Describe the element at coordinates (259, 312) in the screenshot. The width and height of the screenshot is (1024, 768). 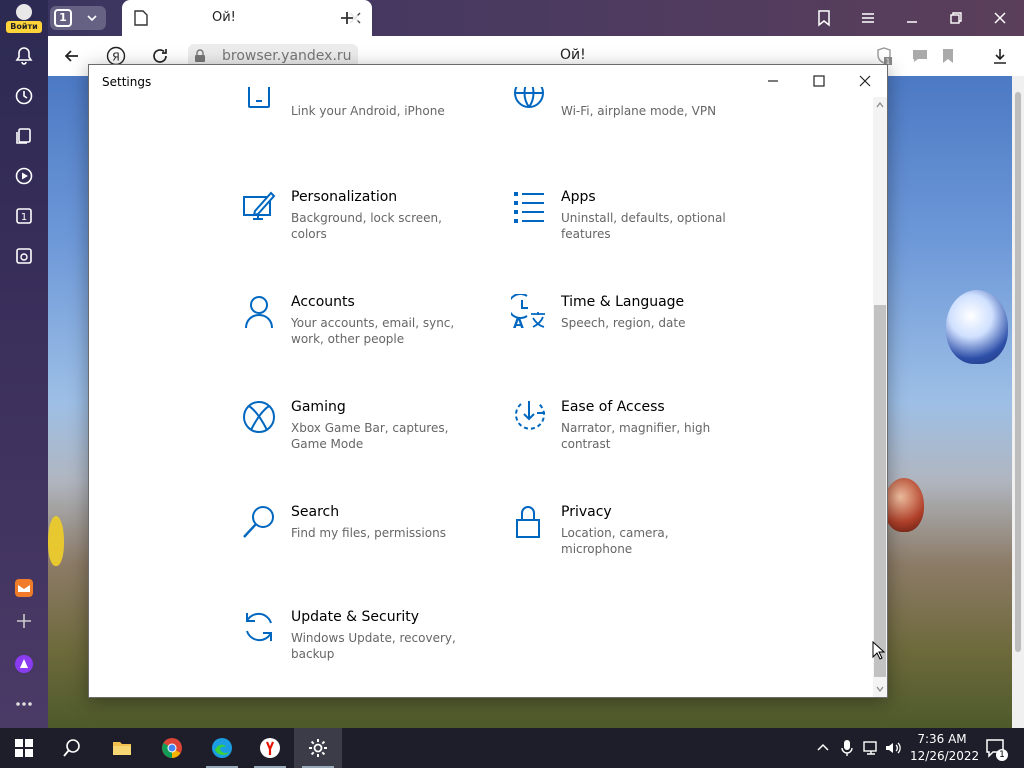
I see `person-icon` at that location.